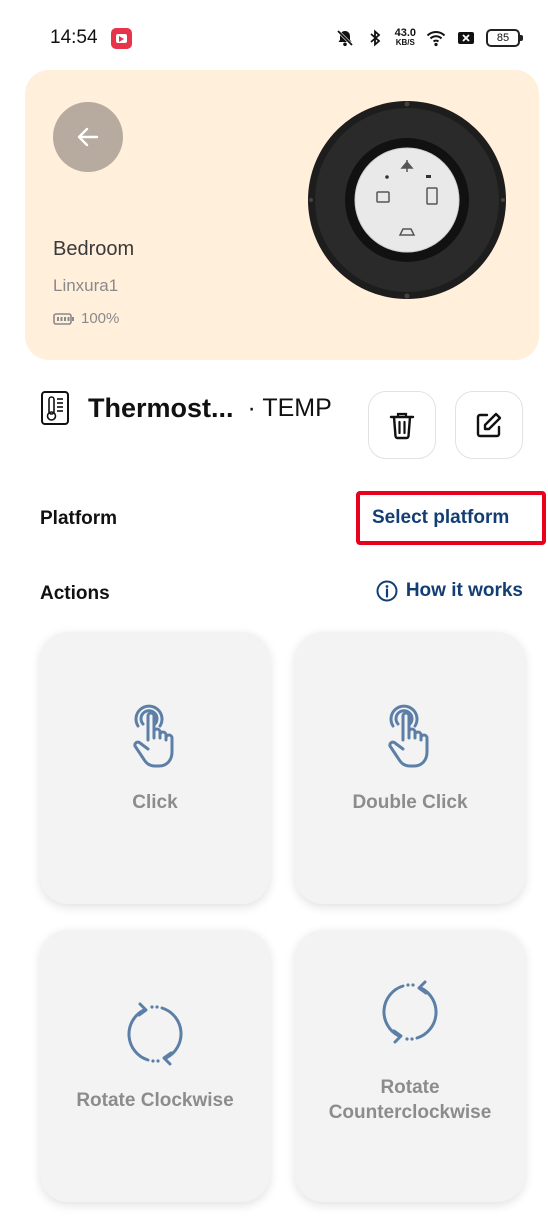 The height and width of the screenshot is (1220, 548). I want to click on knob-device-image, so click(407, 200).